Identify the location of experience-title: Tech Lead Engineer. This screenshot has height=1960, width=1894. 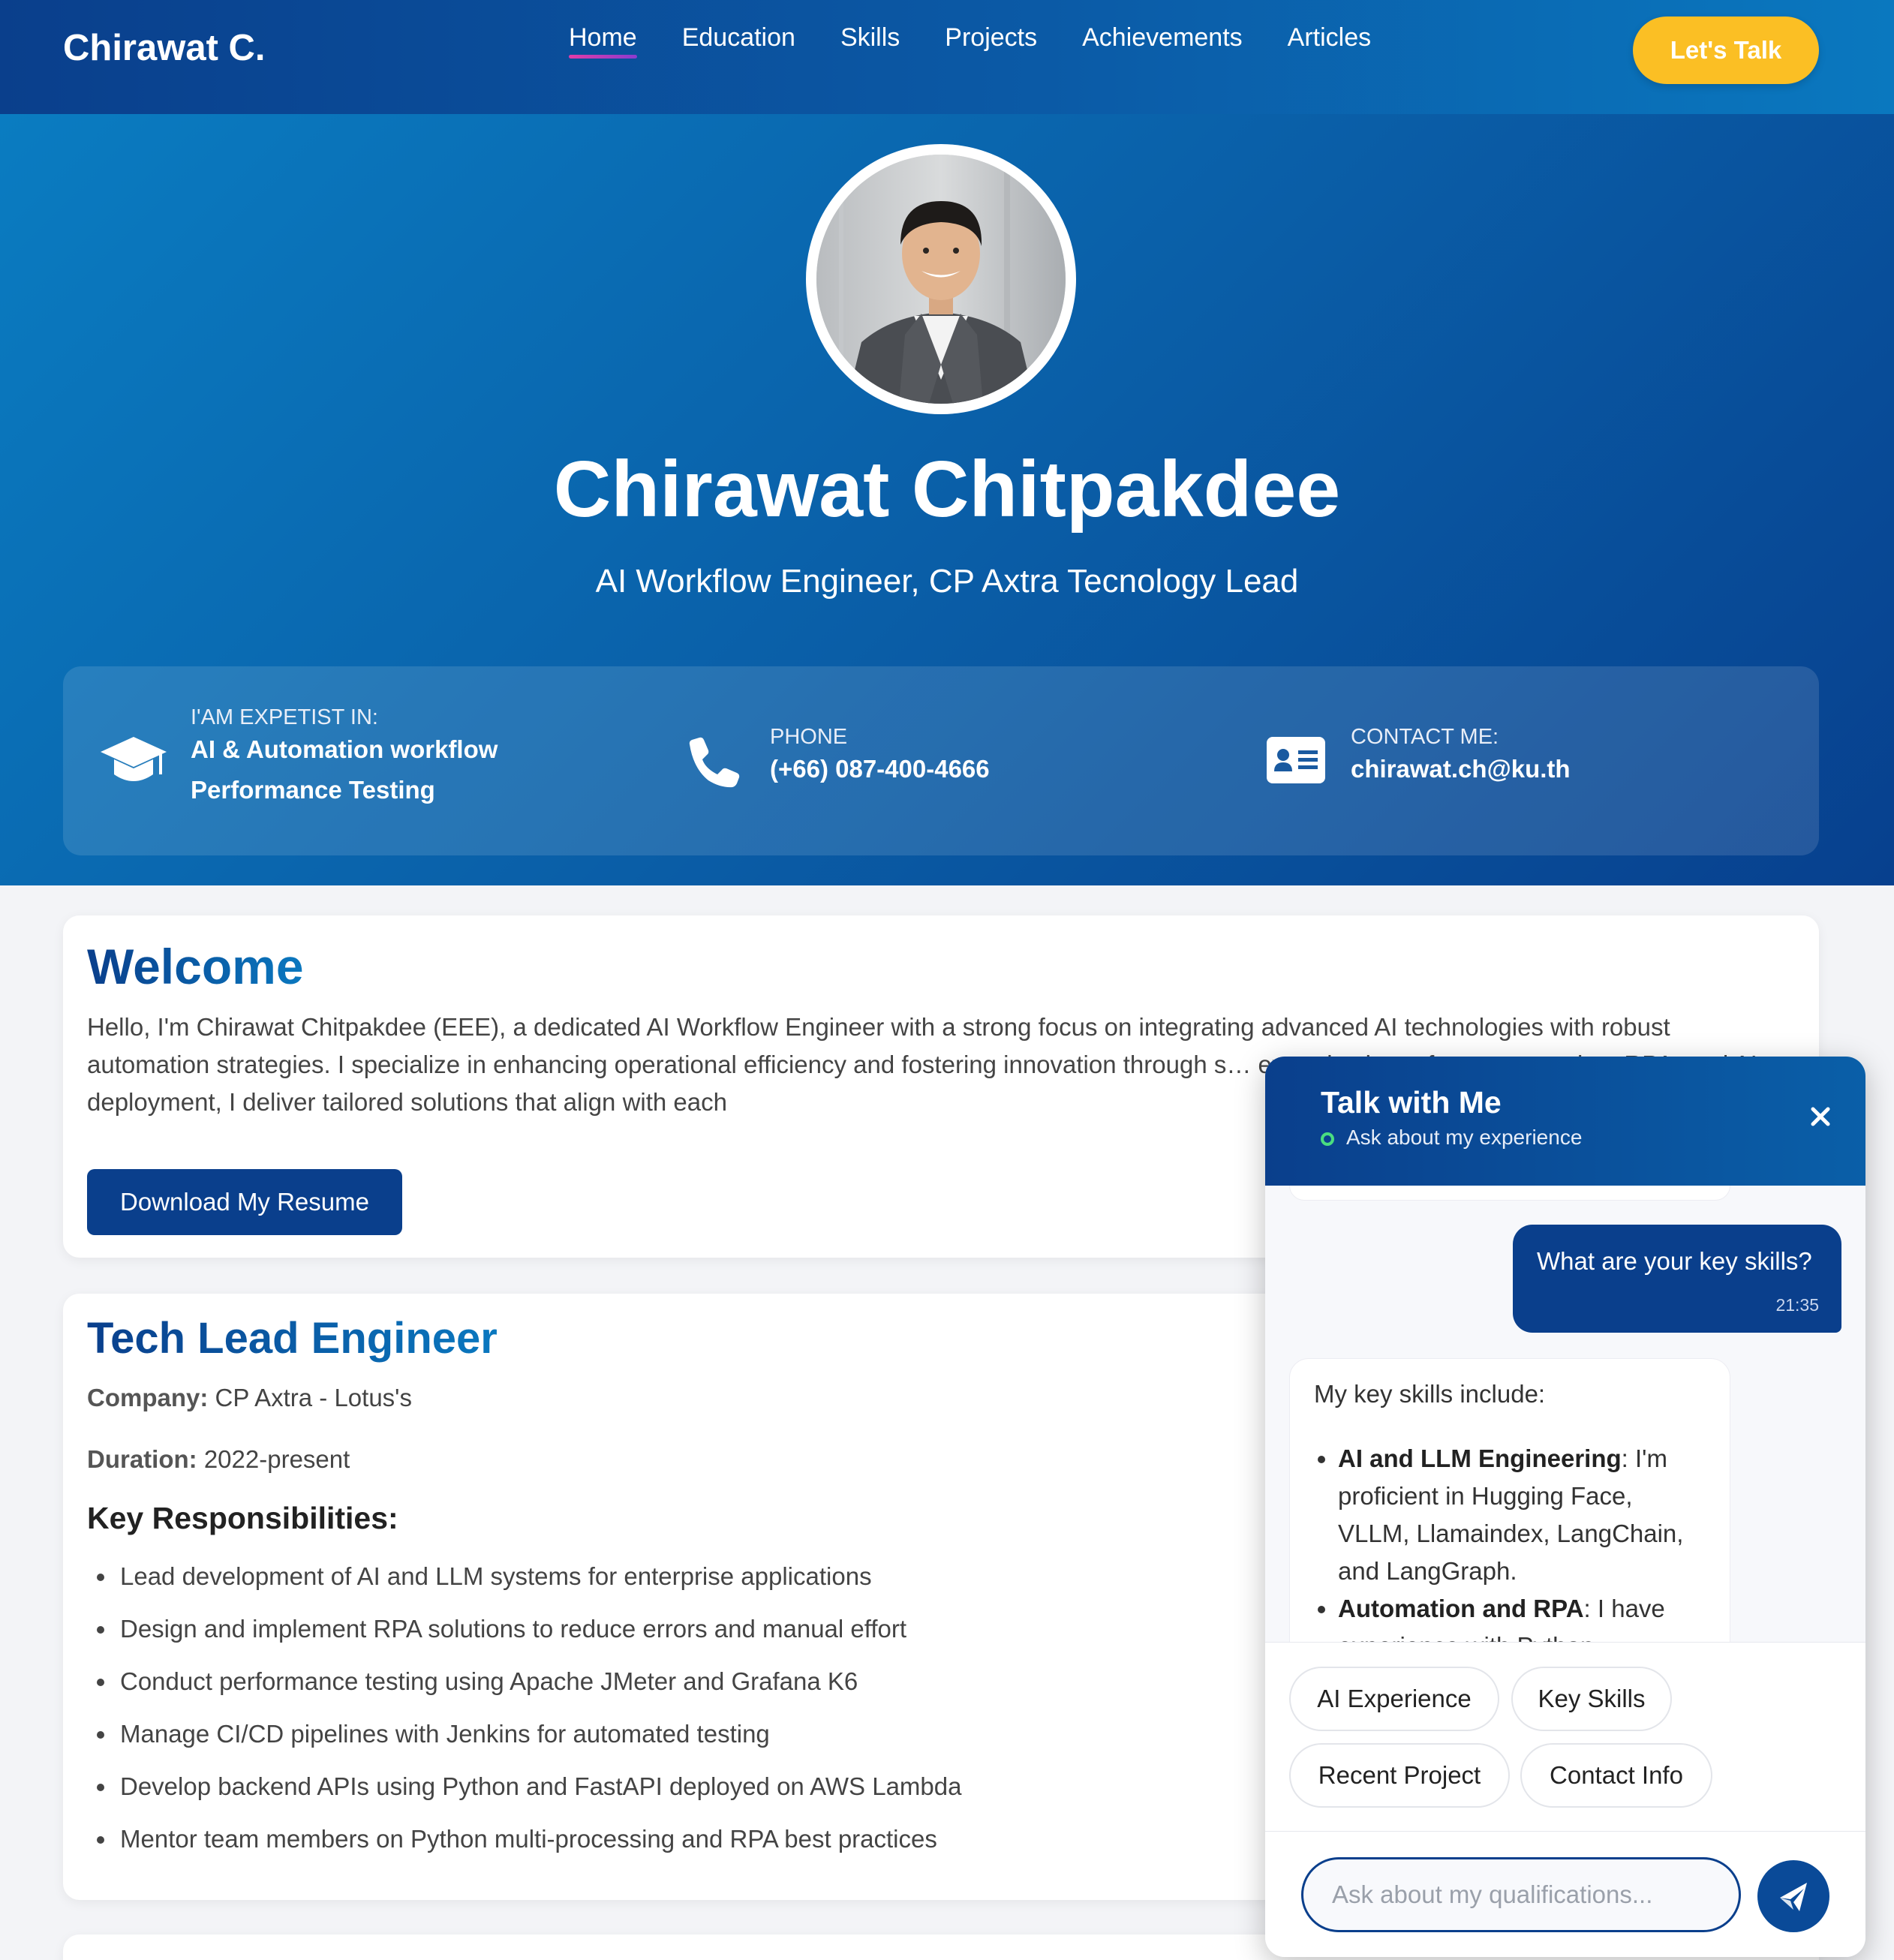
(292, 1338).